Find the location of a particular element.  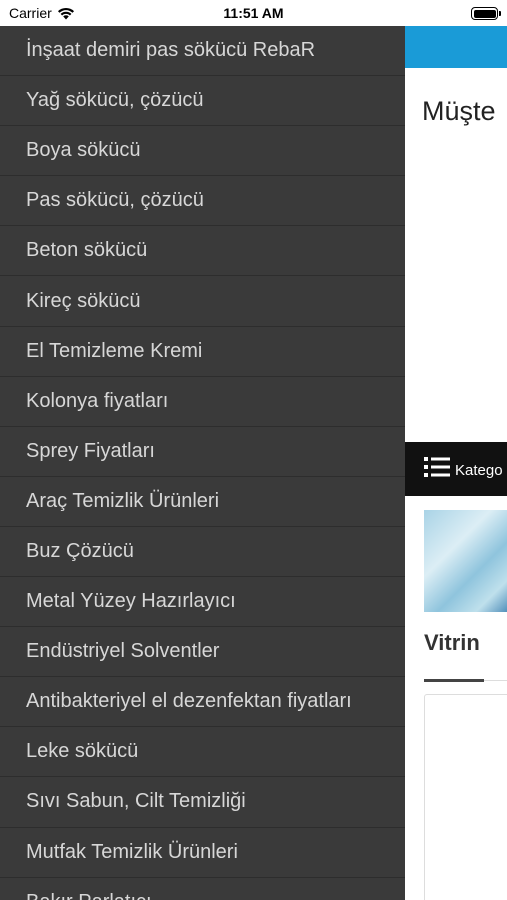

section-tab-indicator is located at coordinates (454, 680).